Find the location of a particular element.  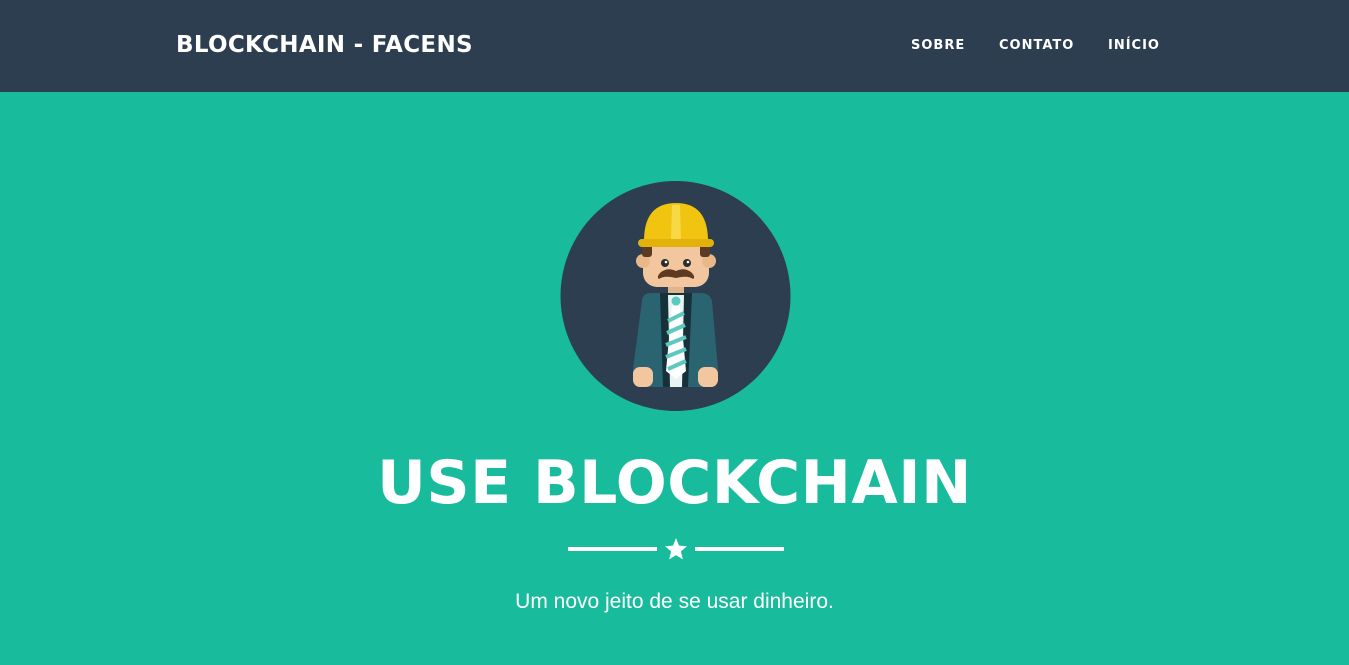

nav-link-contato: CONTATO is located at coordinates (1036, 46).